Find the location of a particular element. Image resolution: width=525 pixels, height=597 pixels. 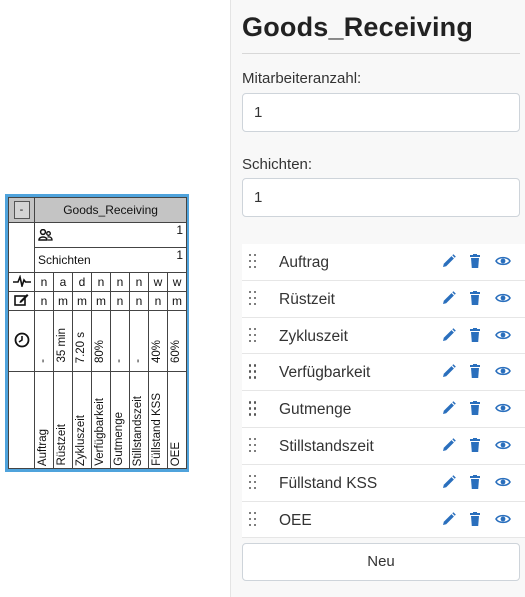

label-text: OEE is located at coordinates (176, 453).